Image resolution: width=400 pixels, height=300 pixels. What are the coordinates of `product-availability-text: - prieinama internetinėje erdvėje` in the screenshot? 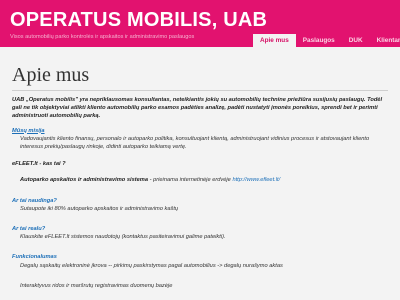 It's located at (190, 180).